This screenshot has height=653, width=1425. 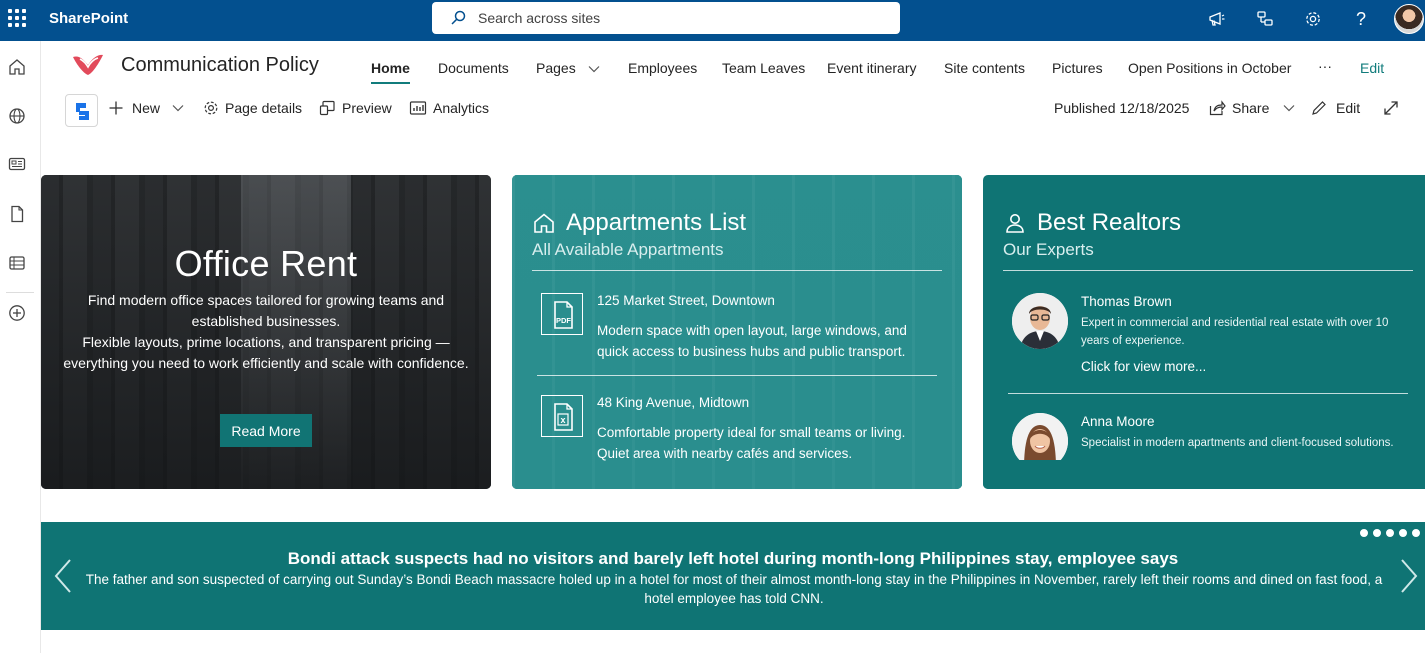 I want to click on site-logo-icon, so click(x=88, y=66).